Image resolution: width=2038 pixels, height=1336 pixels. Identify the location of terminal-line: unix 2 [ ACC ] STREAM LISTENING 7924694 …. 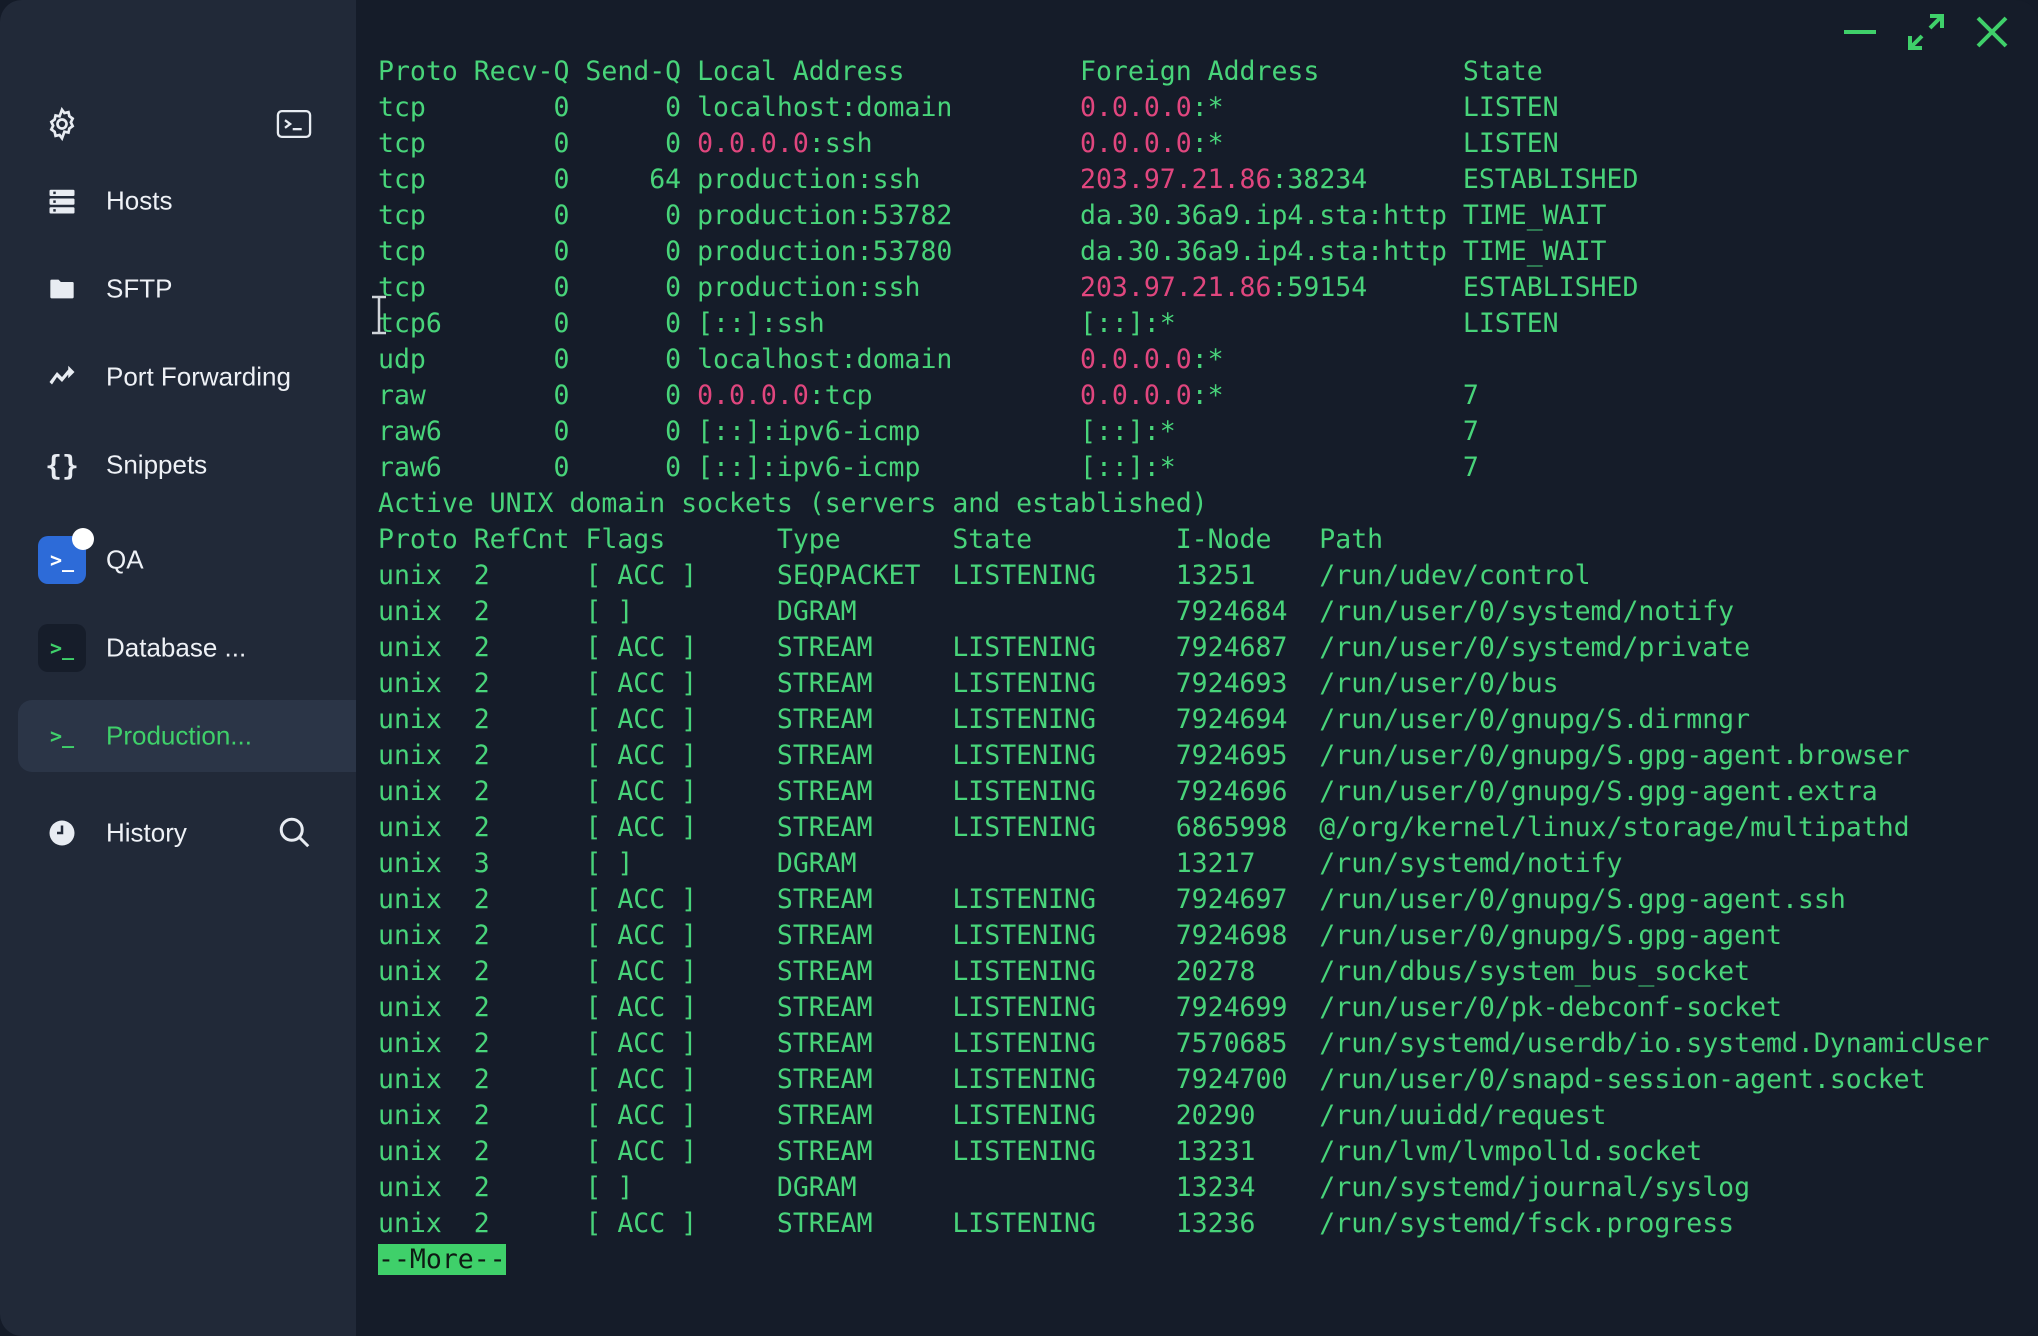
(1183, 720).